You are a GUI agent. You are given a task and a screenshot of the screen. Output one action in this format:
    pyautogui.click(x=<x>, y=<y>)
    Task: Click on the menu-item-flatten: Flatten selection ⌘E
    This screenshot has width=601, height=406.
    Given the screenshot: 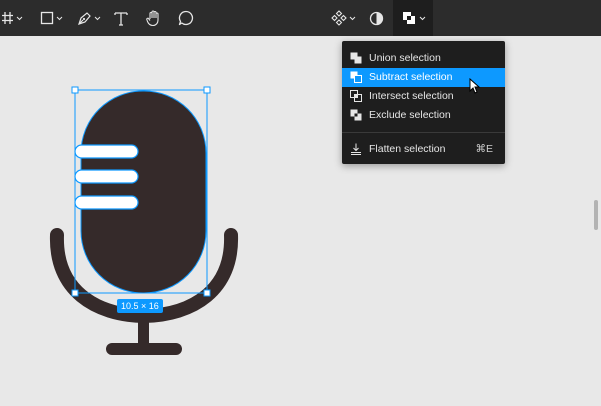 What is the action you would take?
    pyautogui.click(x=423, y=149)
    